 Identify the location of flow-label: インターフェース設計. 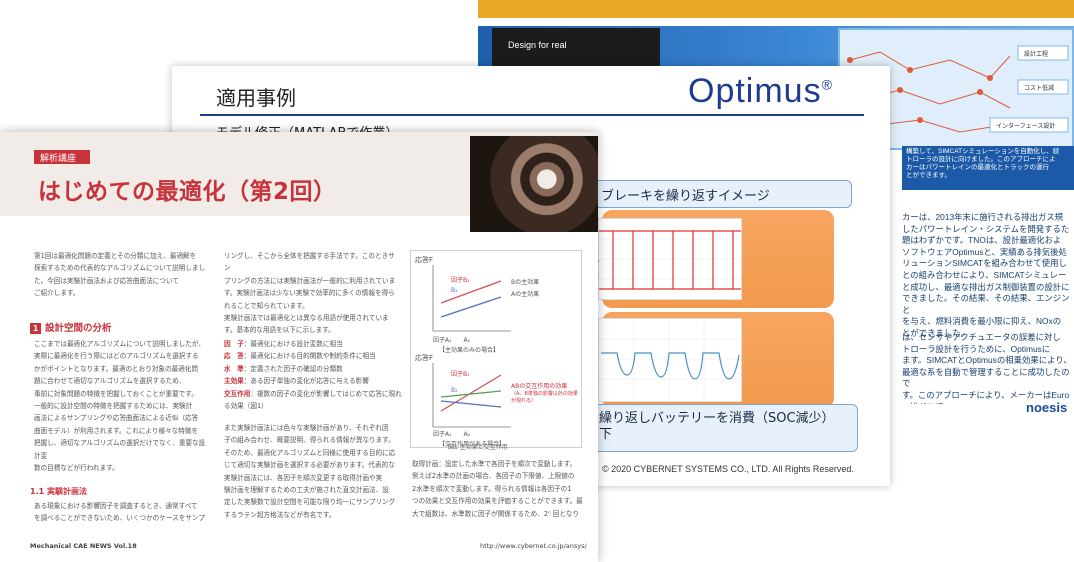
(1026, 127).